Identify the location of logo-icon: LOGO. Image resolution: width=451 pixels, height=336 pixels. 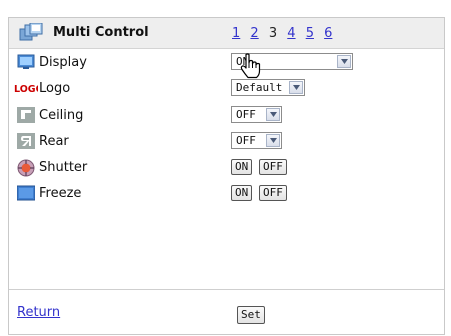
(29, 90).